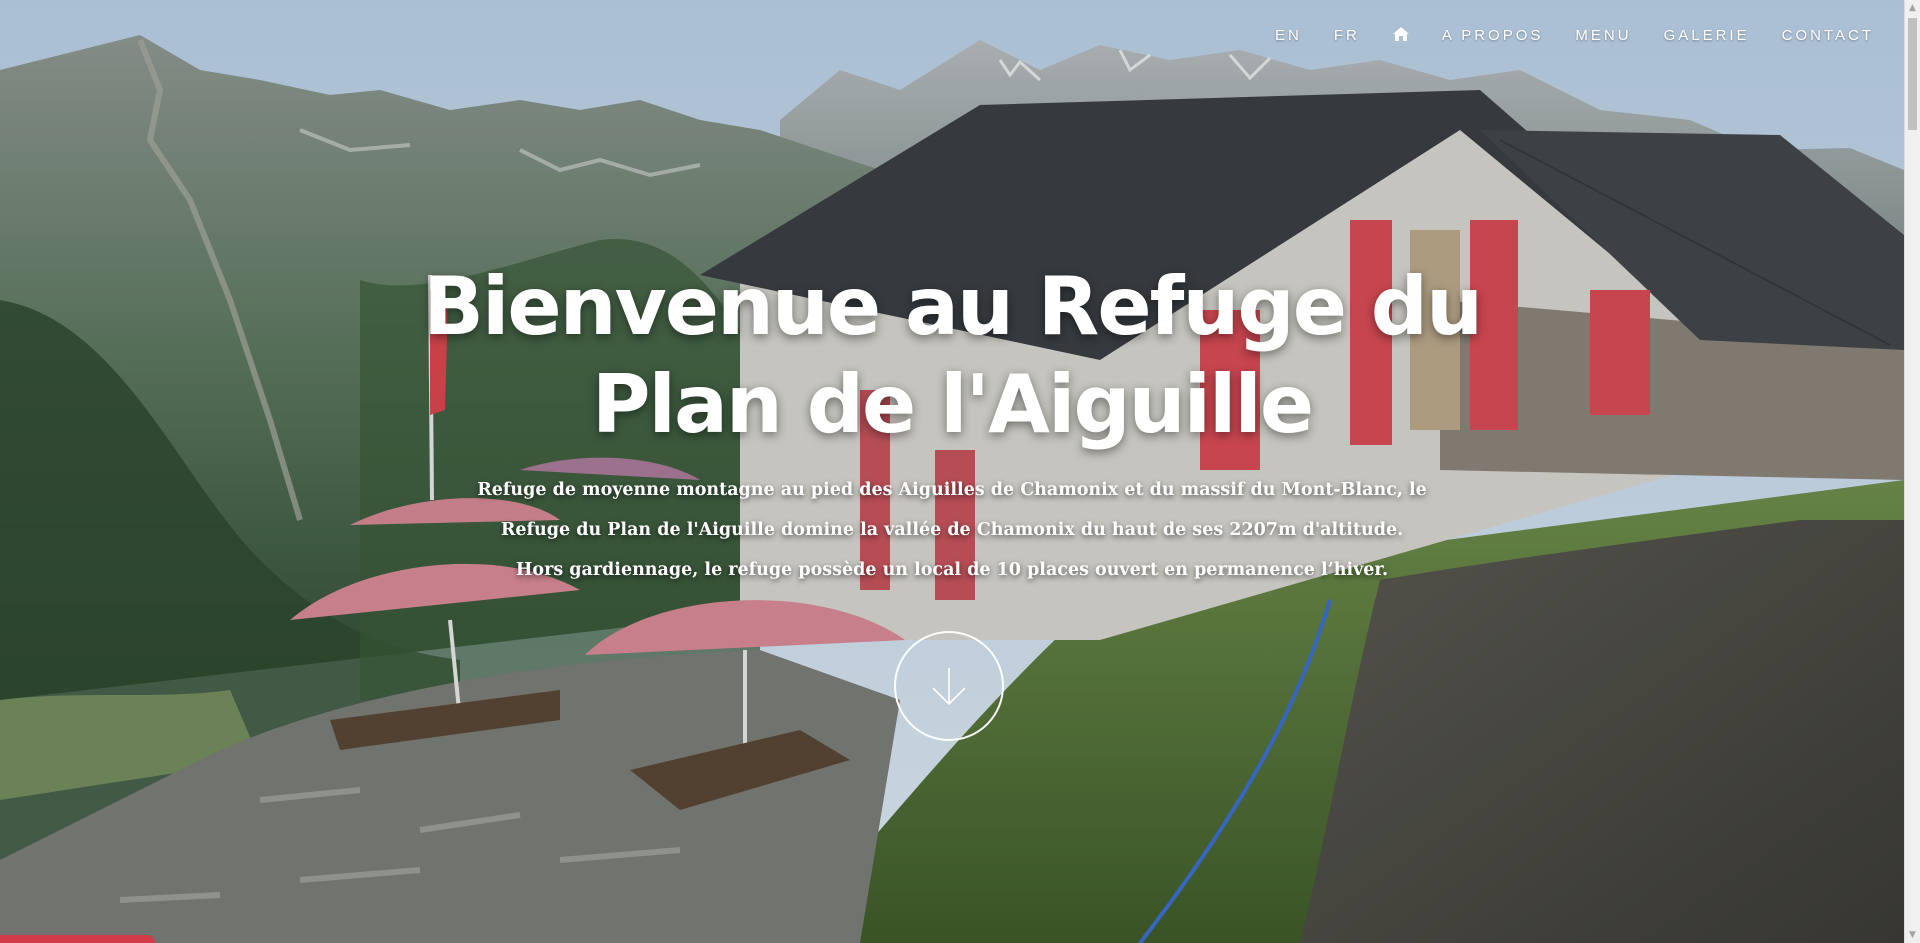 Image resolution: width=1920 pixels, height=943 pixels. I want to click on nav-item-home, so click(1401, 36).